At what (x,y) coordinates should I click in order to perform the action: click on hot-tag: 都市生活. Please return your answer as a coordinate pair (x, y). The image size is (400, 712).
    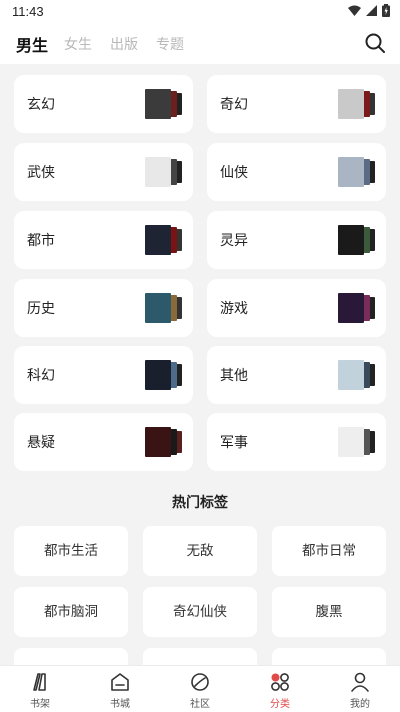
    Looking at the image, I should click on (71, 551).